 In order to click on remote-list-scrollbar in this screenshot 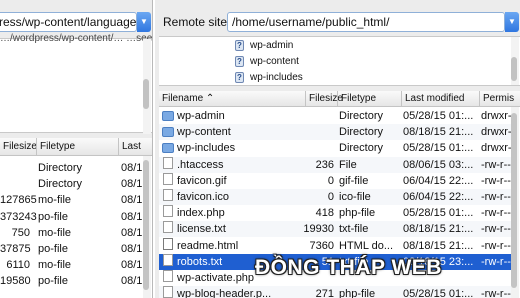, I will do `click(515, 202)`.